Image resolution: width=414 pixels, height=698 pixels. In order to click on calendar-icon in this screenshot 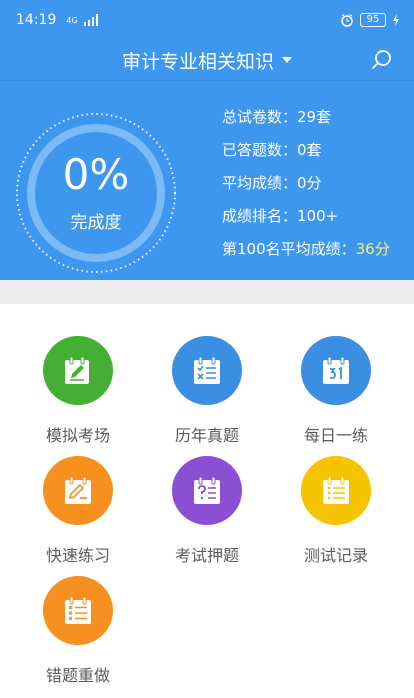, I will do `click(336, 370)`.